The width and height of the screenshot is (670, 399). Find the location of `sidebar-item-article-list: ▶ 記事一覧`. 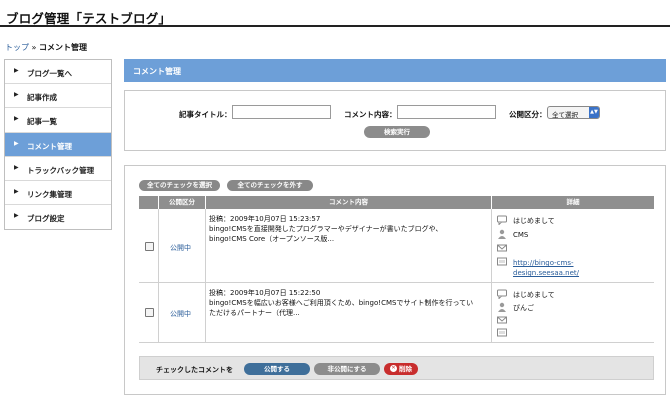

sidebar-item-article-list: ▶ 記事一覧 is located at coordinates (58, 120).